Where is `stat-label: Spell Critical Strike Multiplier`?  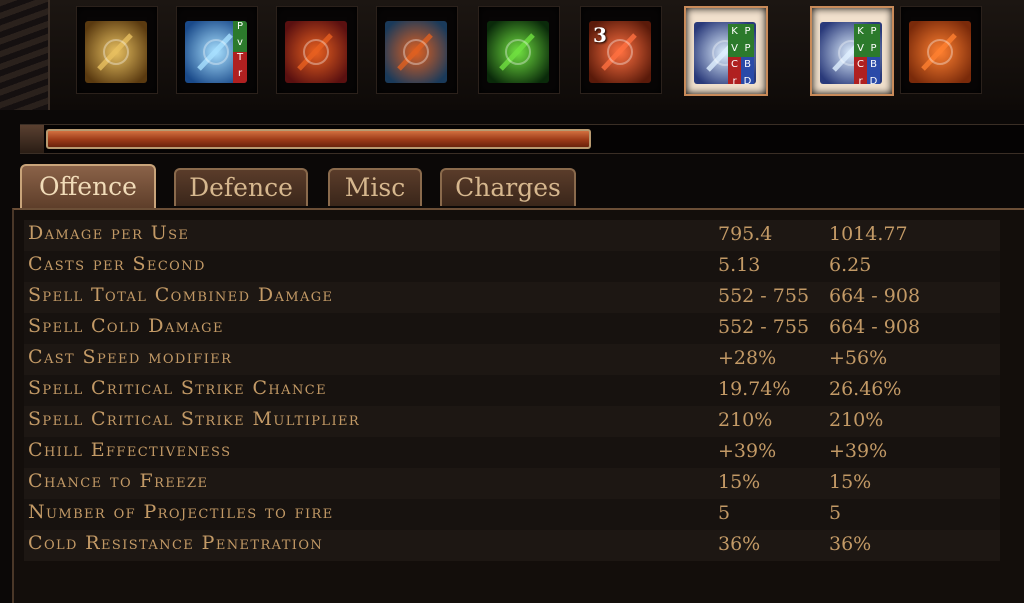
stat-label: Spell Critical Strike Multiplier is located at coordinates (194, 419).